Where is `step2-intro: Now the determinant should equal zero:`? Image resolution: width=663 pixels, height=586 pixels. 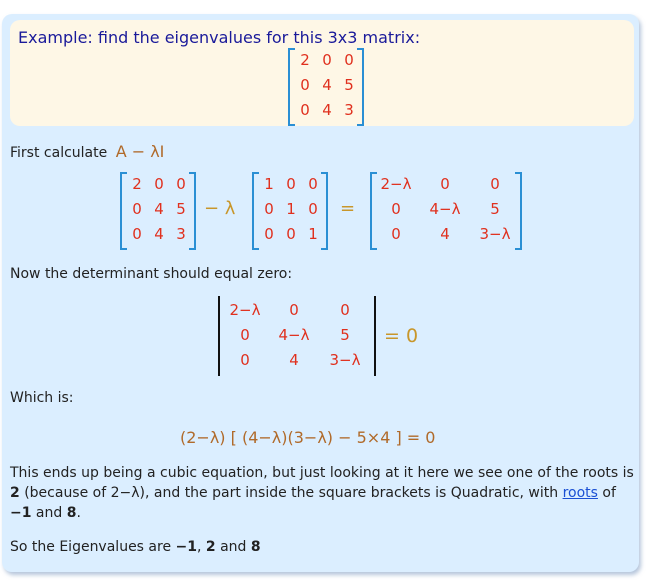
step2-intro: Now the determinant should equal zero: is located at coordinates (151, 274).